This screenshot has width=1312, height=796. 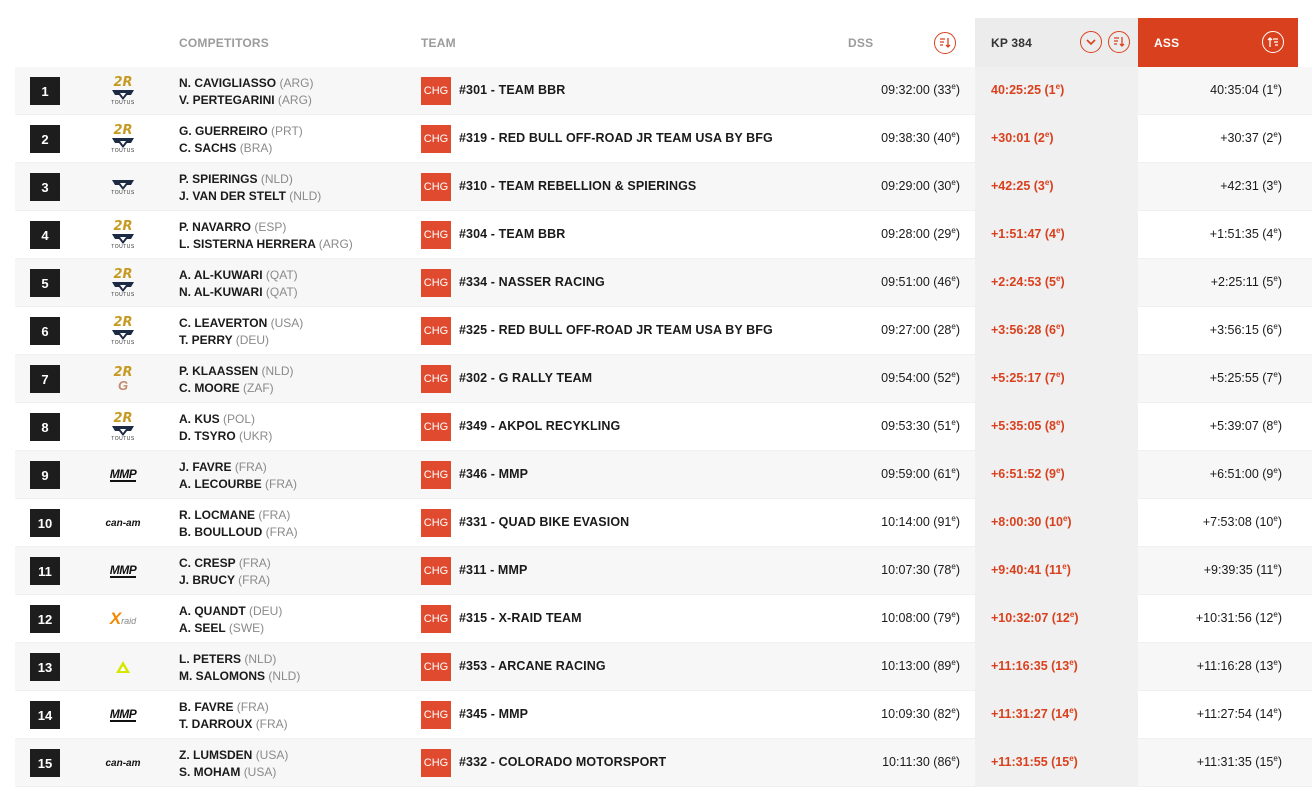 What do you see at coordinates (920, 378) in the screenshot?
I see `dss-time: 09:54:00 (52e)` at bounding box center [920, 378].